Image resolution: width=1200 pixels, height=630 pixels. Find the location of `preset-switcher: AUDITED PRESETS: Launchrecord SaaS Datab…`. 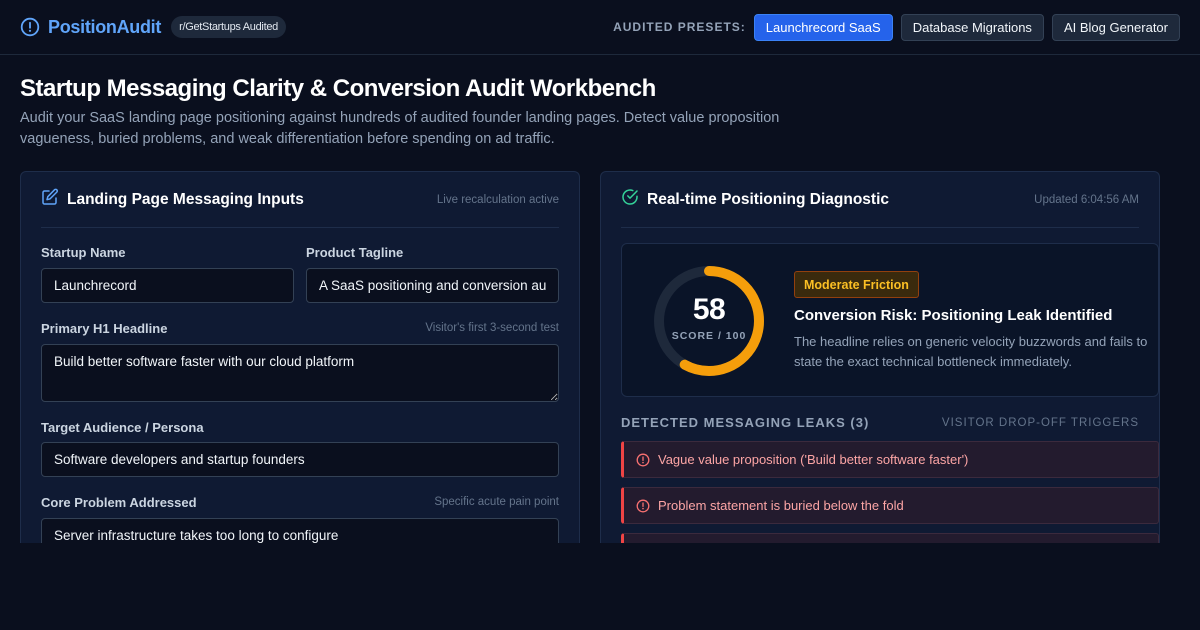

preset-switcher: AUDITED PRESETS: Launchrecord SaaS Datab… is located at coordinates (896, 27).